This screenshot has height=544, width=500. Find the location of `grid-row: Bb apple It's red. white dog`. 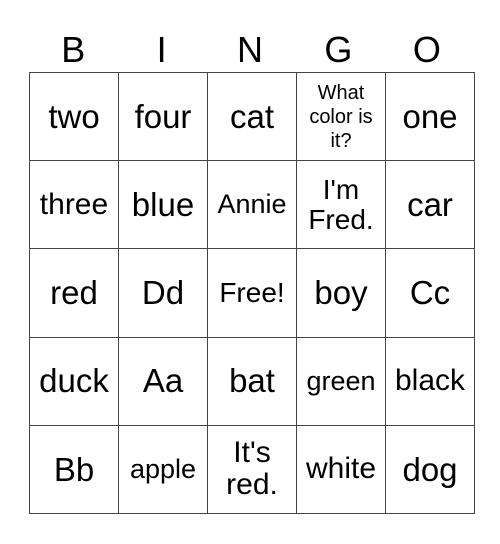

grid-row: Bb apple It's red. white dog is located at coordinates (252, 469).